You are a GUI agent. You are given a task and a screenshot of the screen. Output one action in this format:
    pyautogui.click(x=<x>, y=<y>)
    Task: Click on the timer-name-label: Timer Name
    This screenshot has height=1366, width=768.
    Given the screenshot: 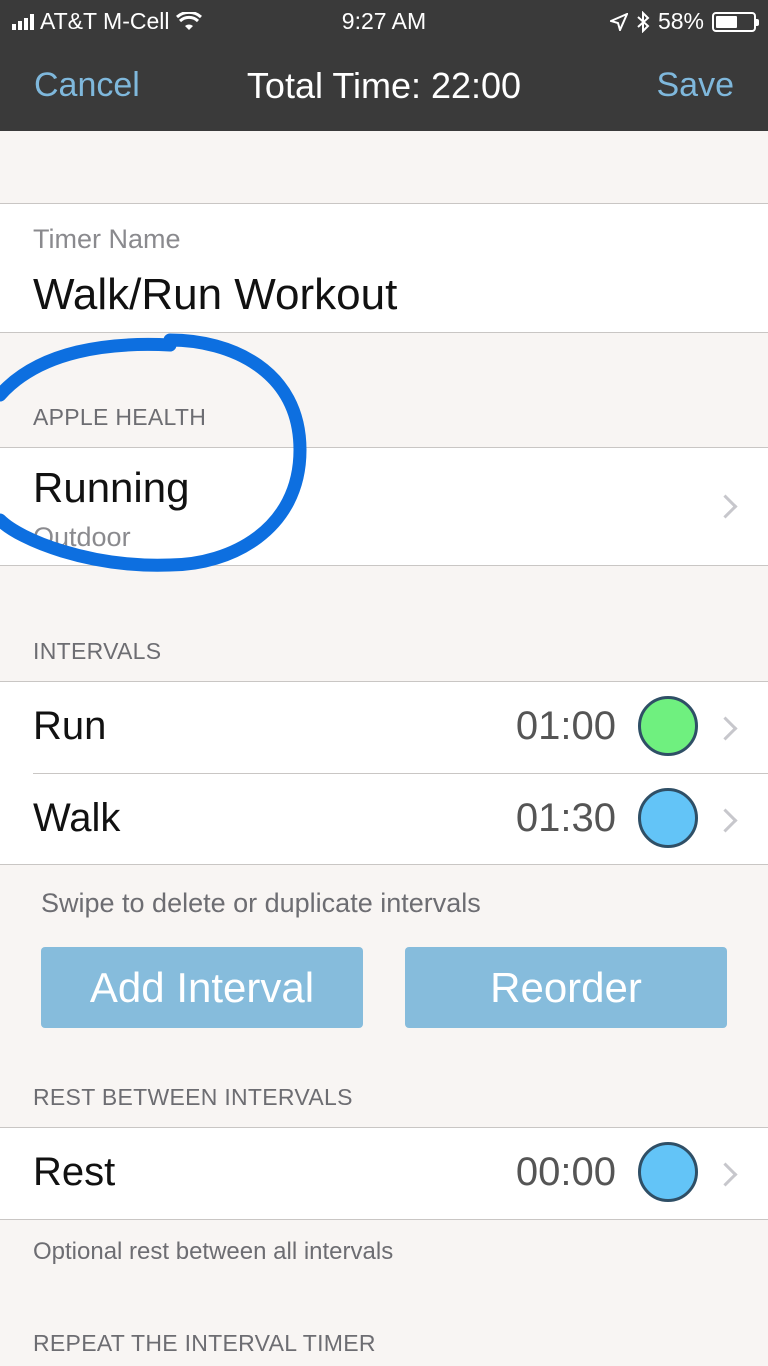 What is the action you would take?
    pyautogui.click(x=107, y=239)
    